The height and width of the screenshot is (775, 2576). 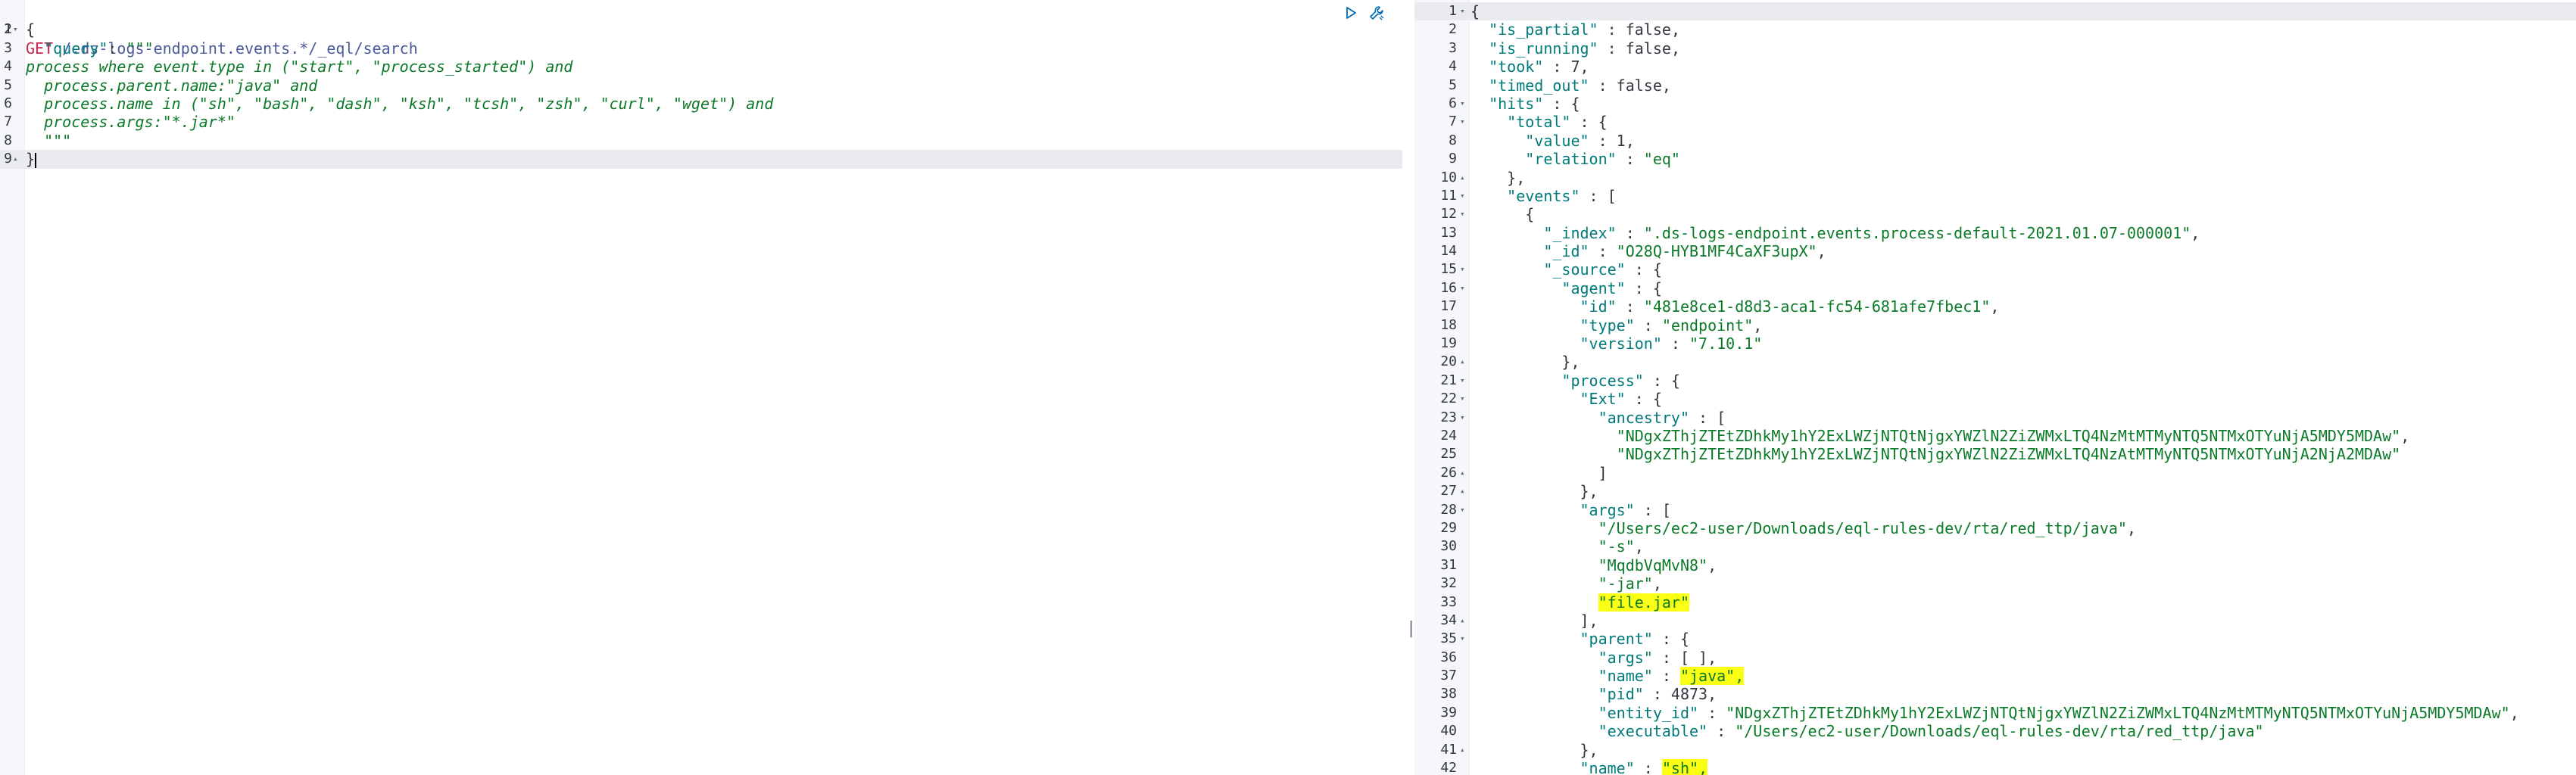 What do you see at coordinates (1616, 639) in the screenshot?
I see `key-token: "parent"` at bounding box center [1616, 639].